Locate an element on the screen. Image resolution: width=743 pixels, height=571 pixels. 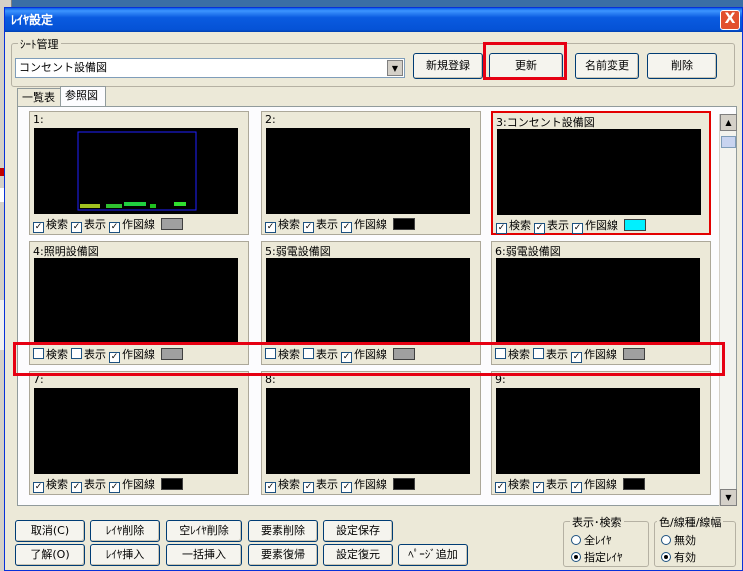
close-button: X is located at coordinates (730, 20).